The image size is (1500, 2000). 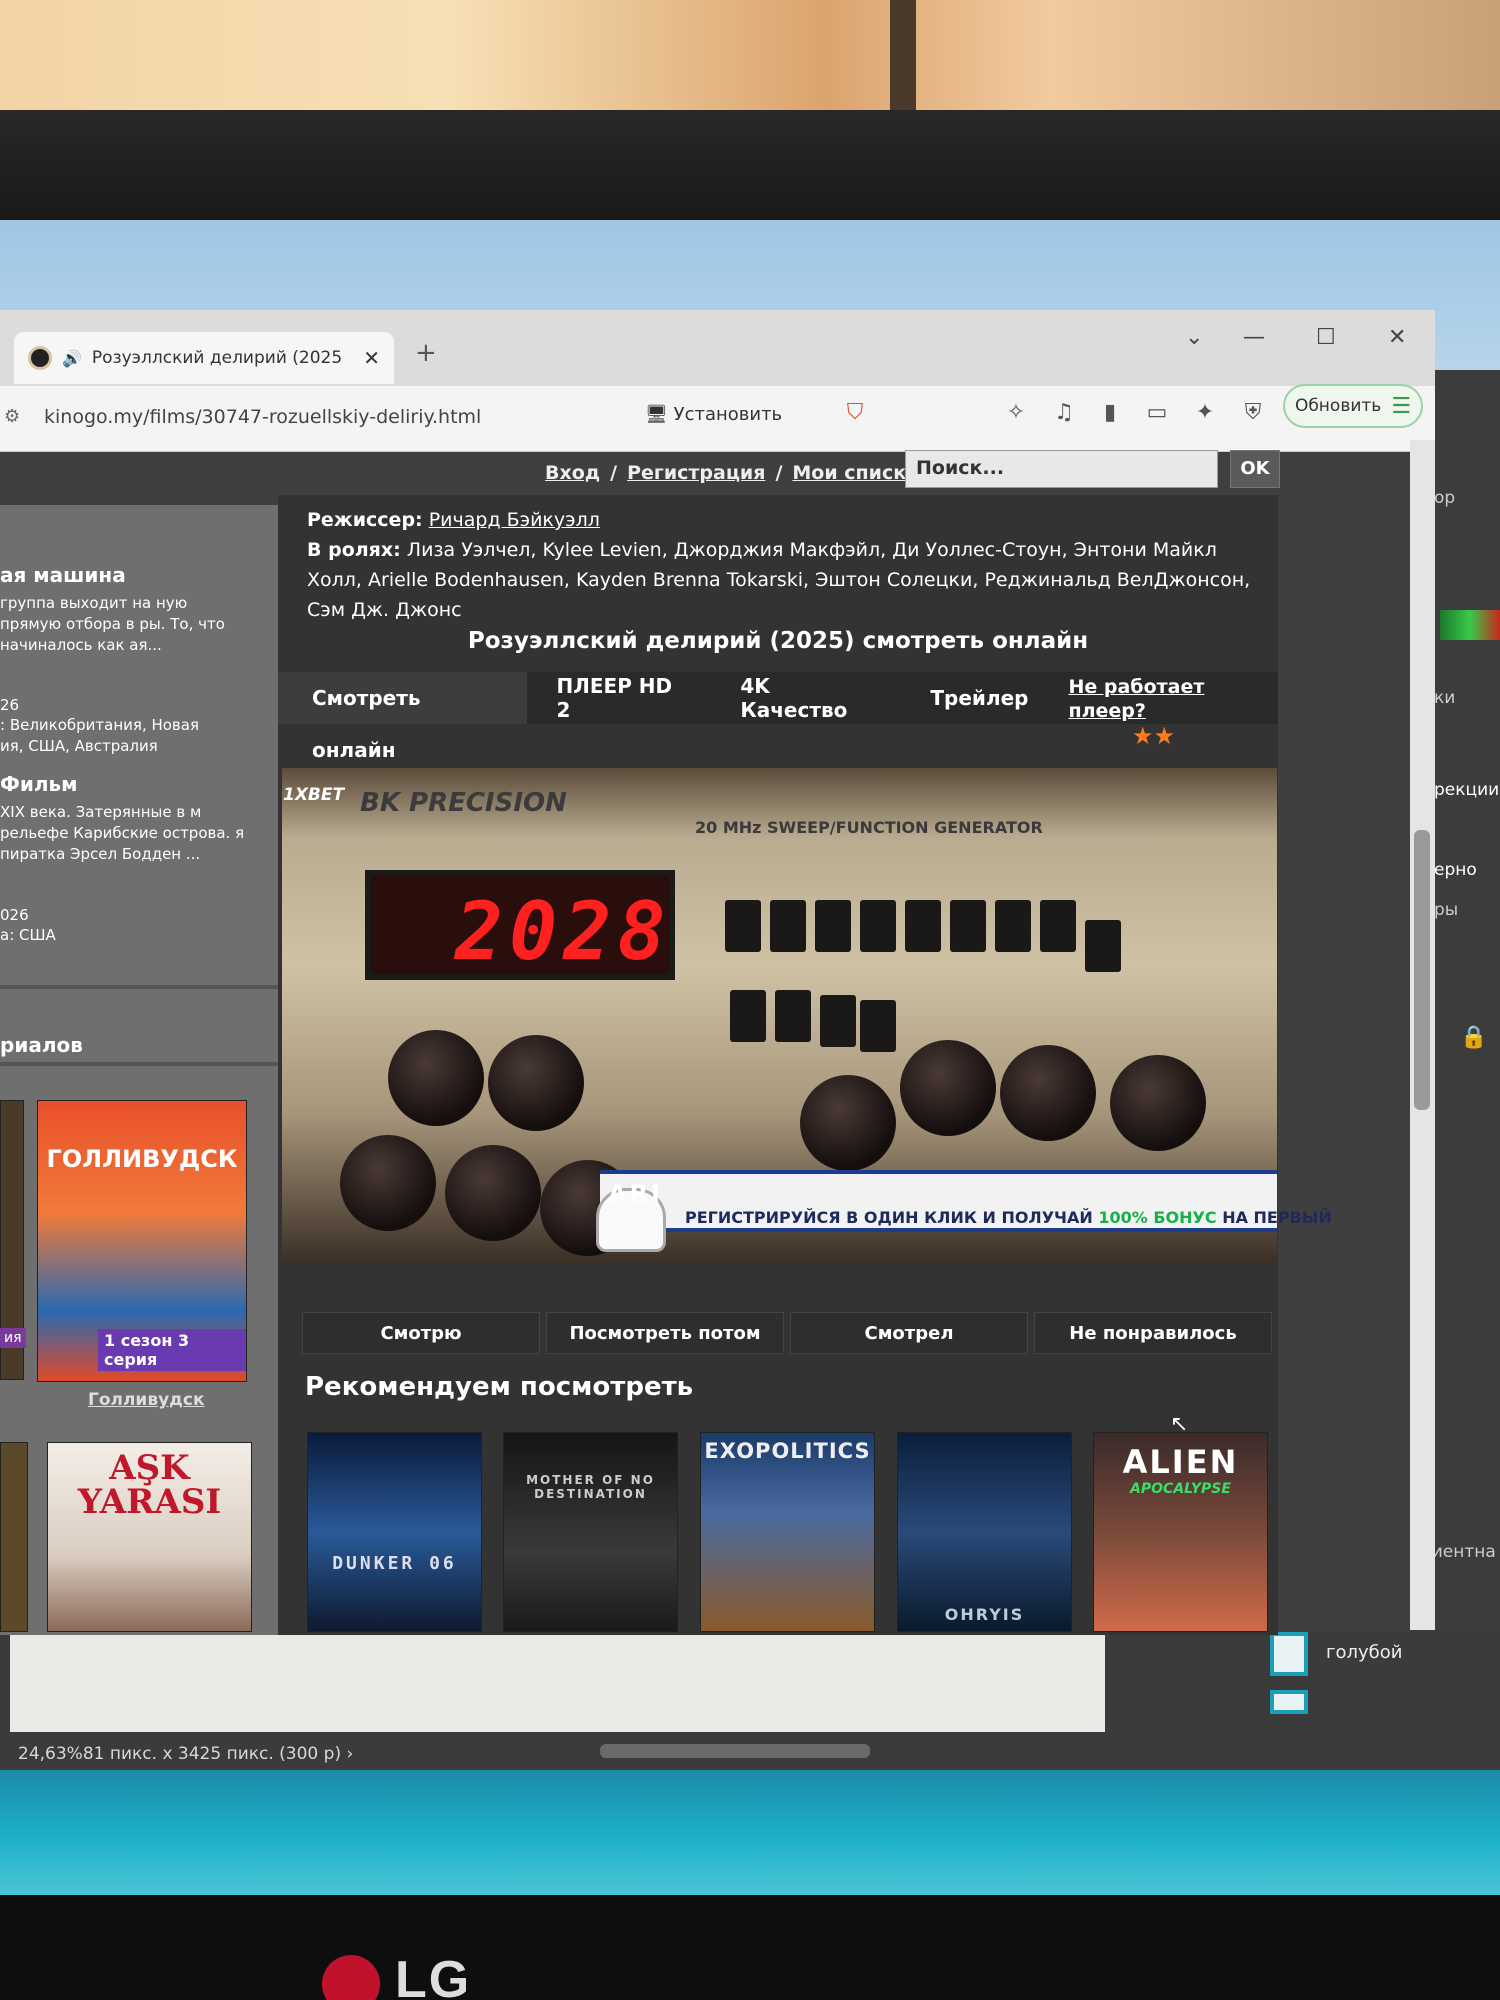 What do you see at coordinates (572, 473) in the screenshot?
I see `login-link: Вход` at bounding box center [572, 473].